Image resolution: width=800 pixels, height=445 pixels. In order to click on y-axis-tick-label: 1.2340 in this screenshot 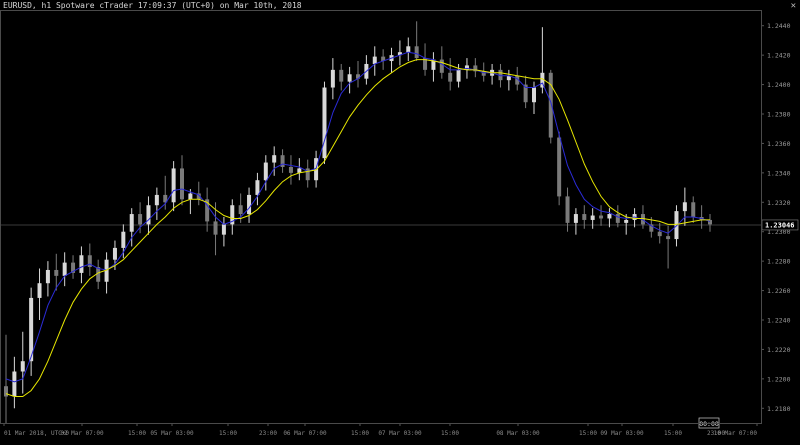, I will do `click(779, 173)`.